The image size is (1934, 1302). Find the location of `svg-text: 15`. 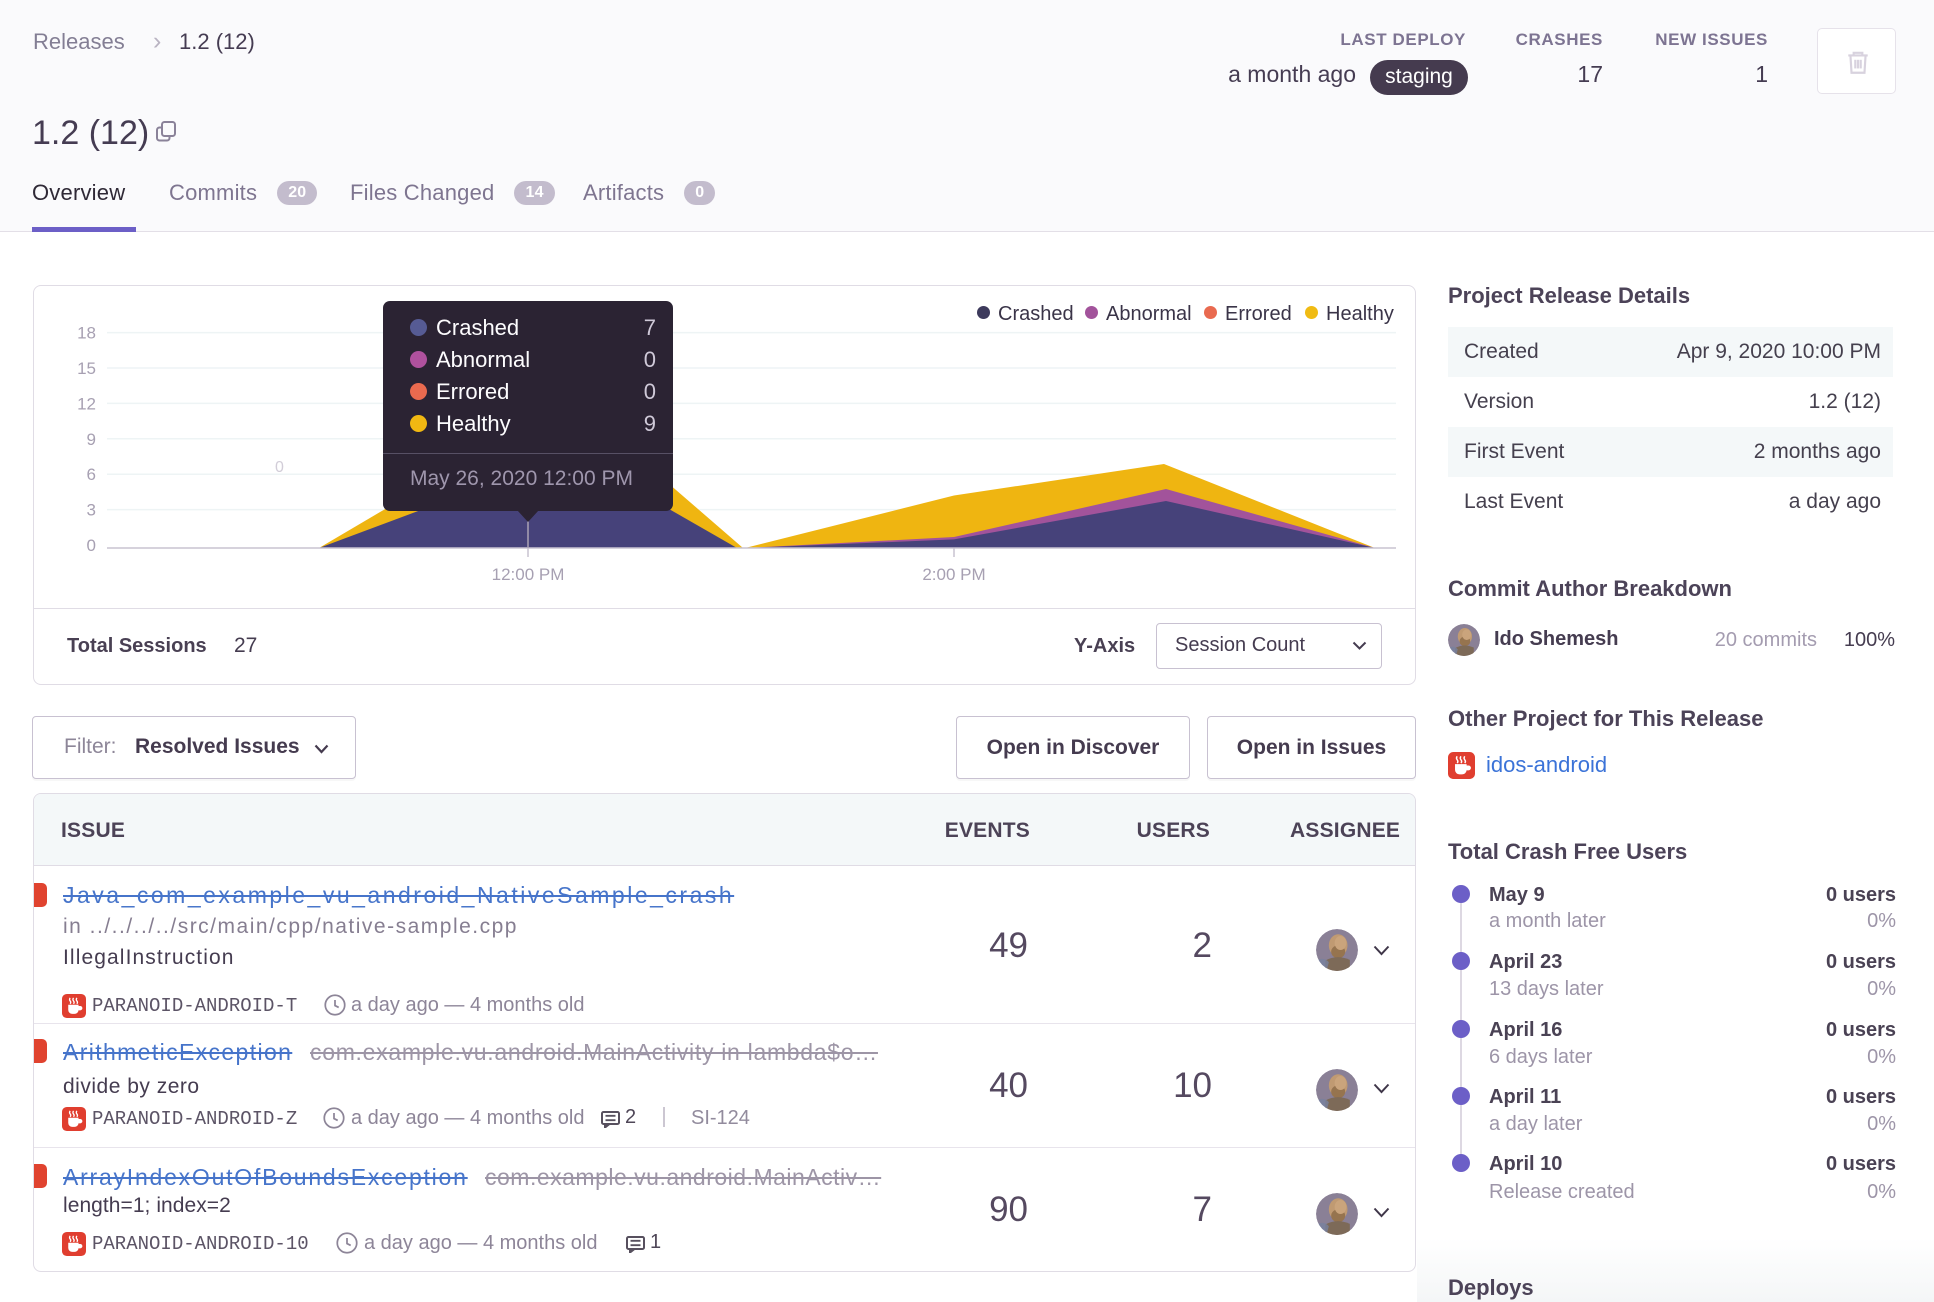

svg-text: 15 is located at coordinates (86, 368).